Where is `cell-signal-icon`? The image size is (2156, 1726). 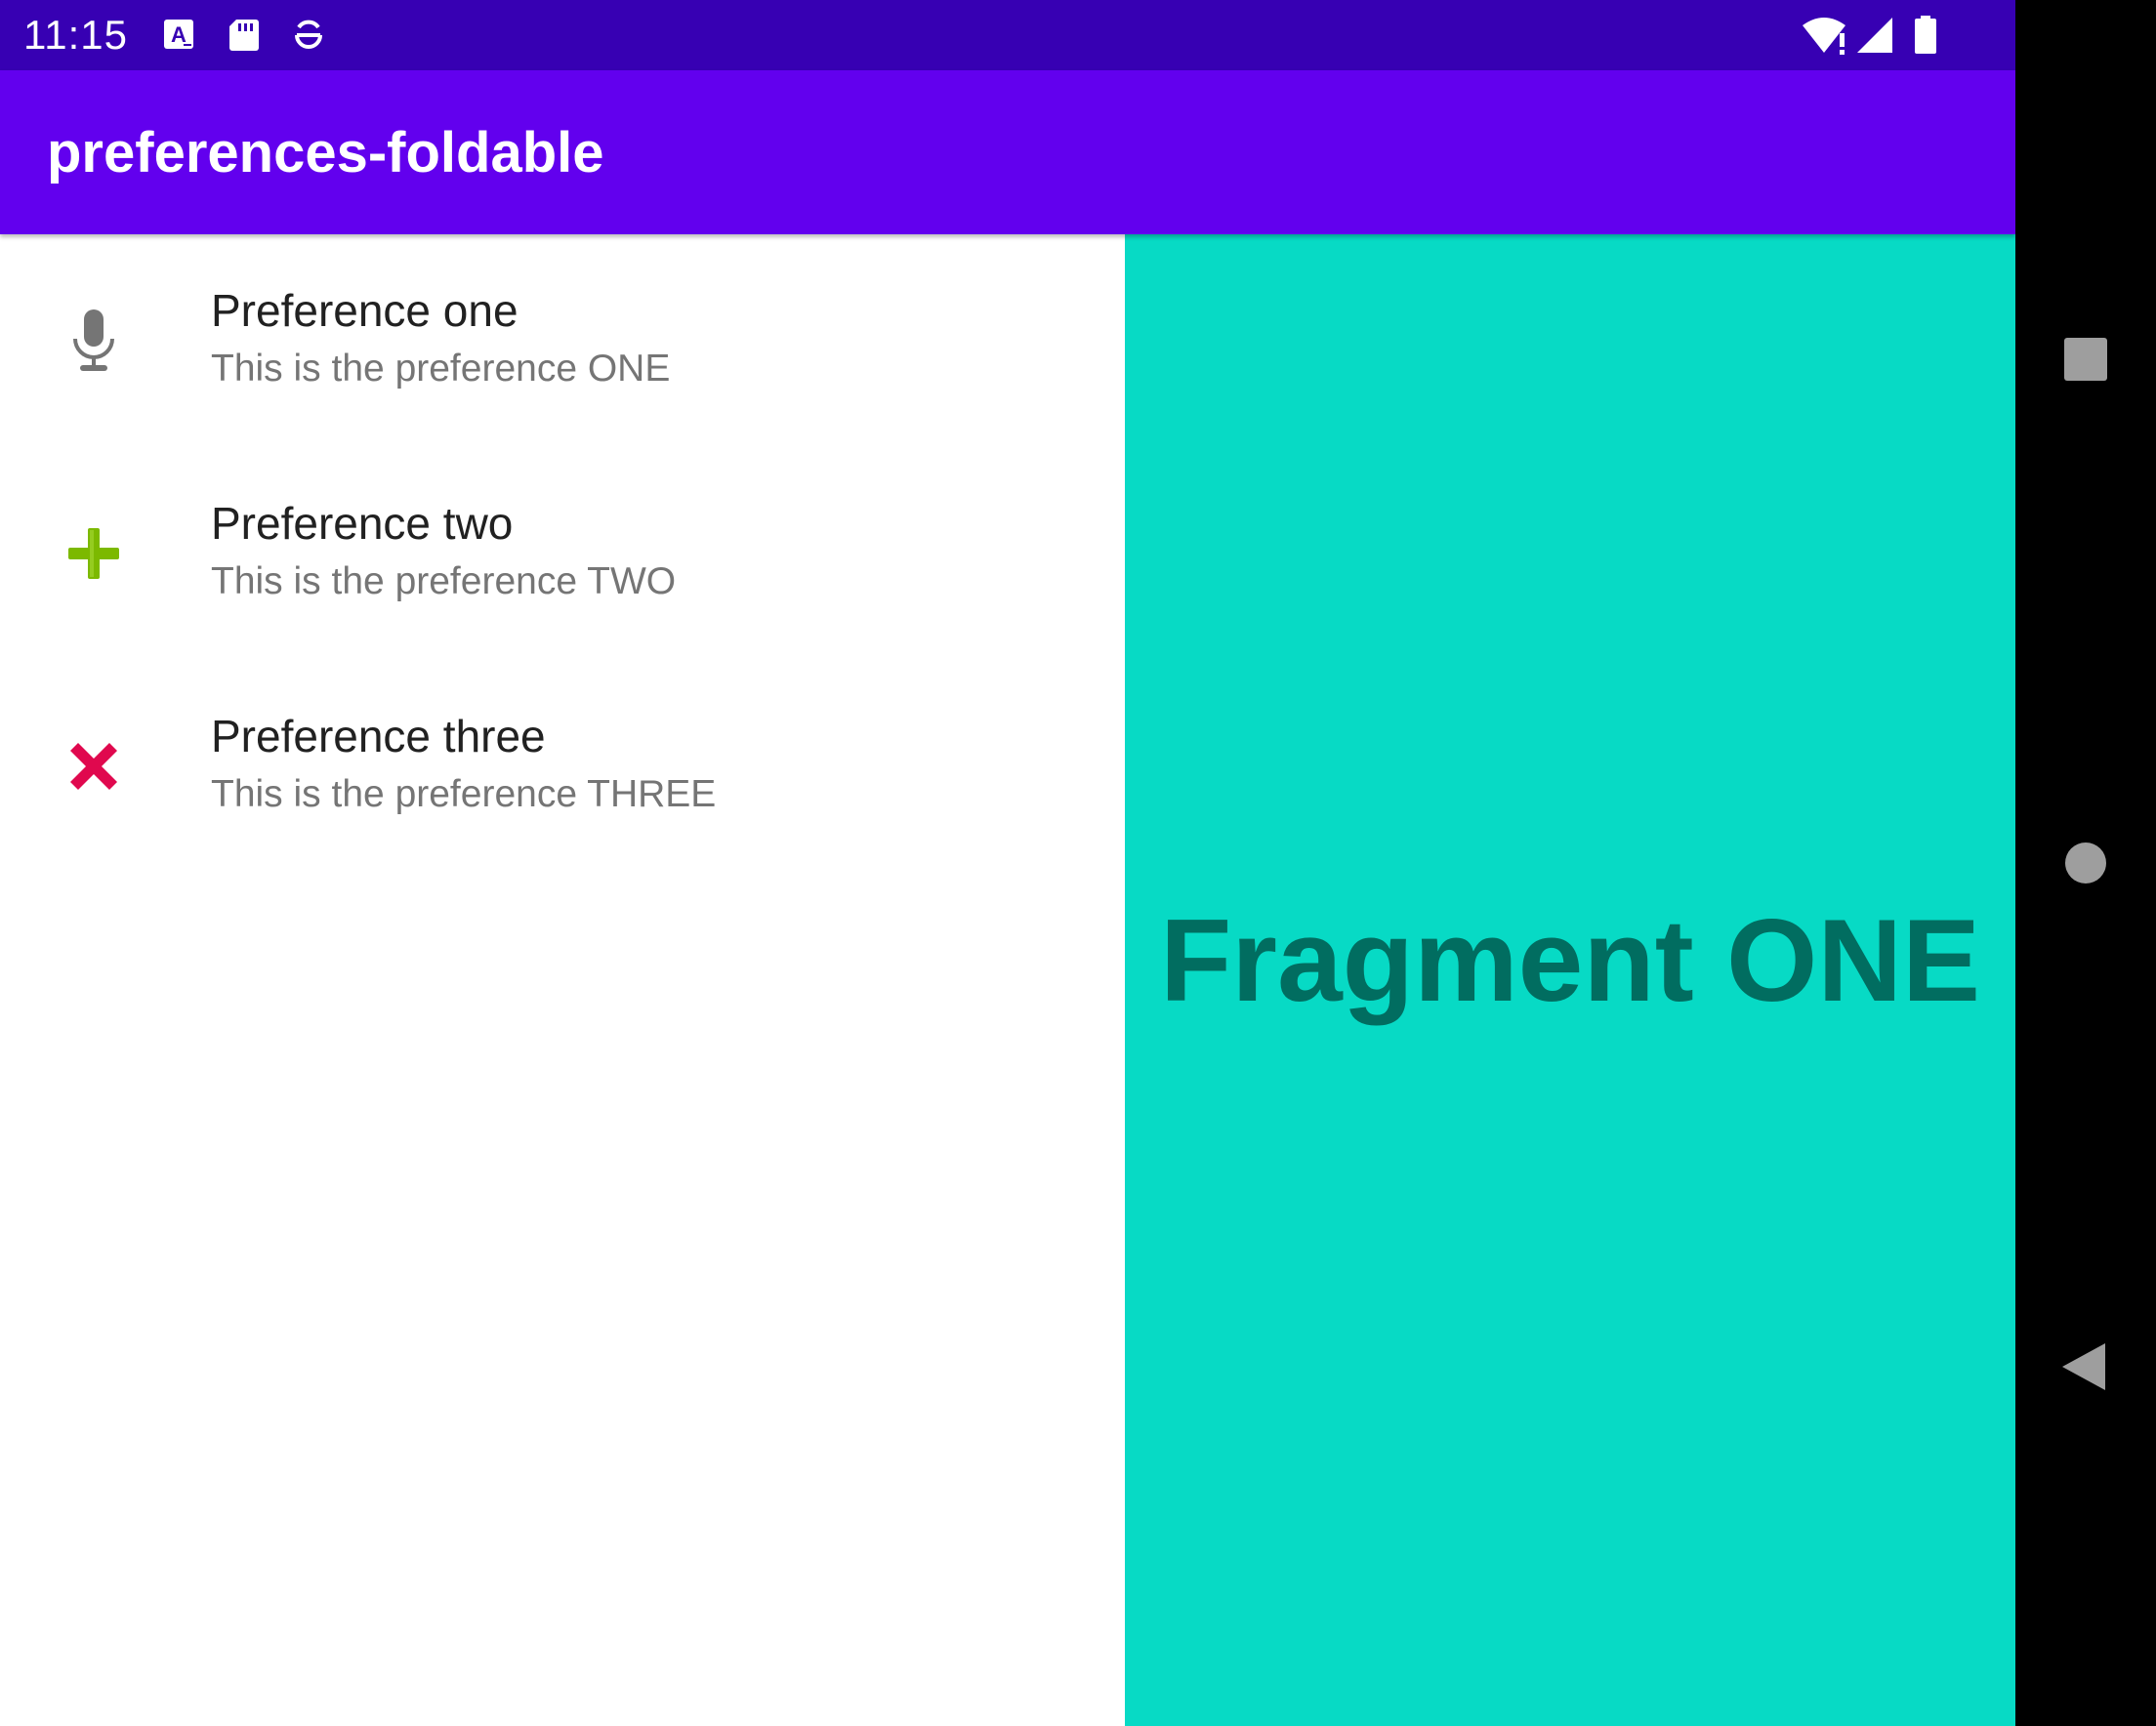 cell-signal-icon is located at coordinates (1876, 35).